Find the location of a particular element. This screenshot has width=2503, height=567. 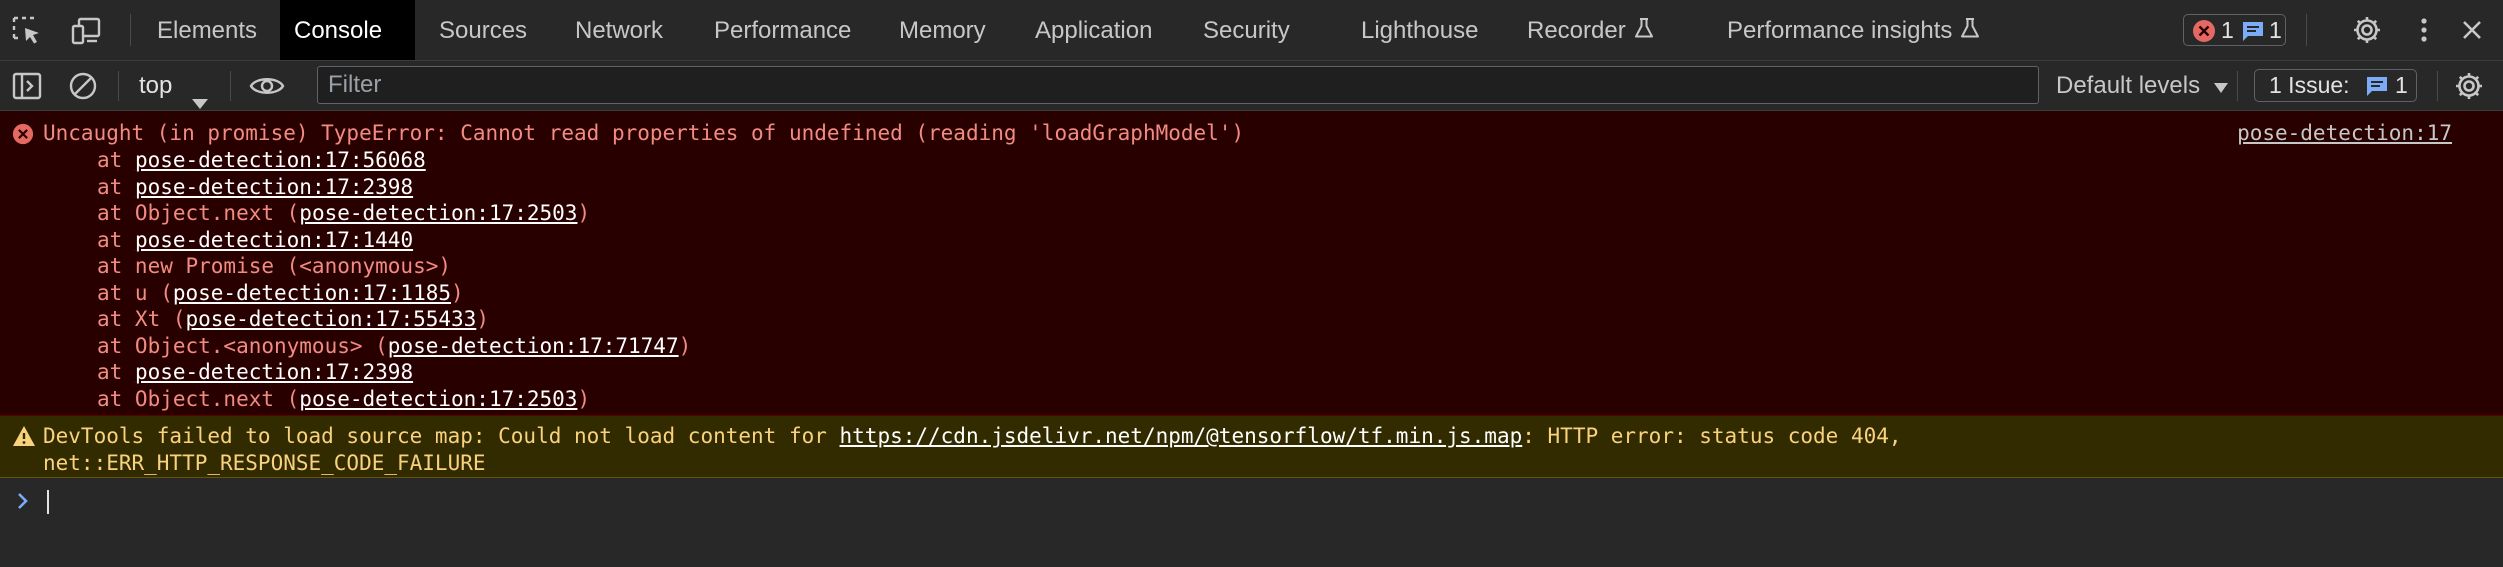

tab-lighthouse: Lighthouse is located at coordinates (1419, 30).